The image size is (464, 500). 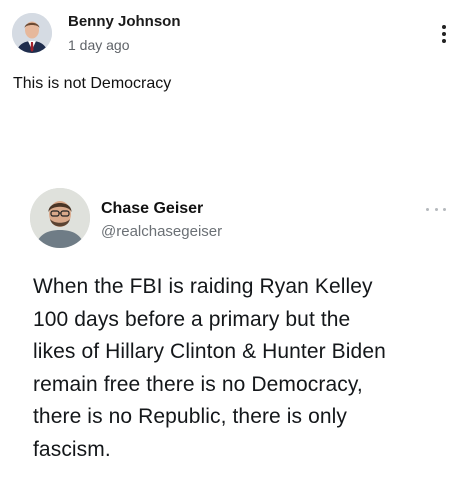 I want to click on author-avatar, so click(x=32, y=33).